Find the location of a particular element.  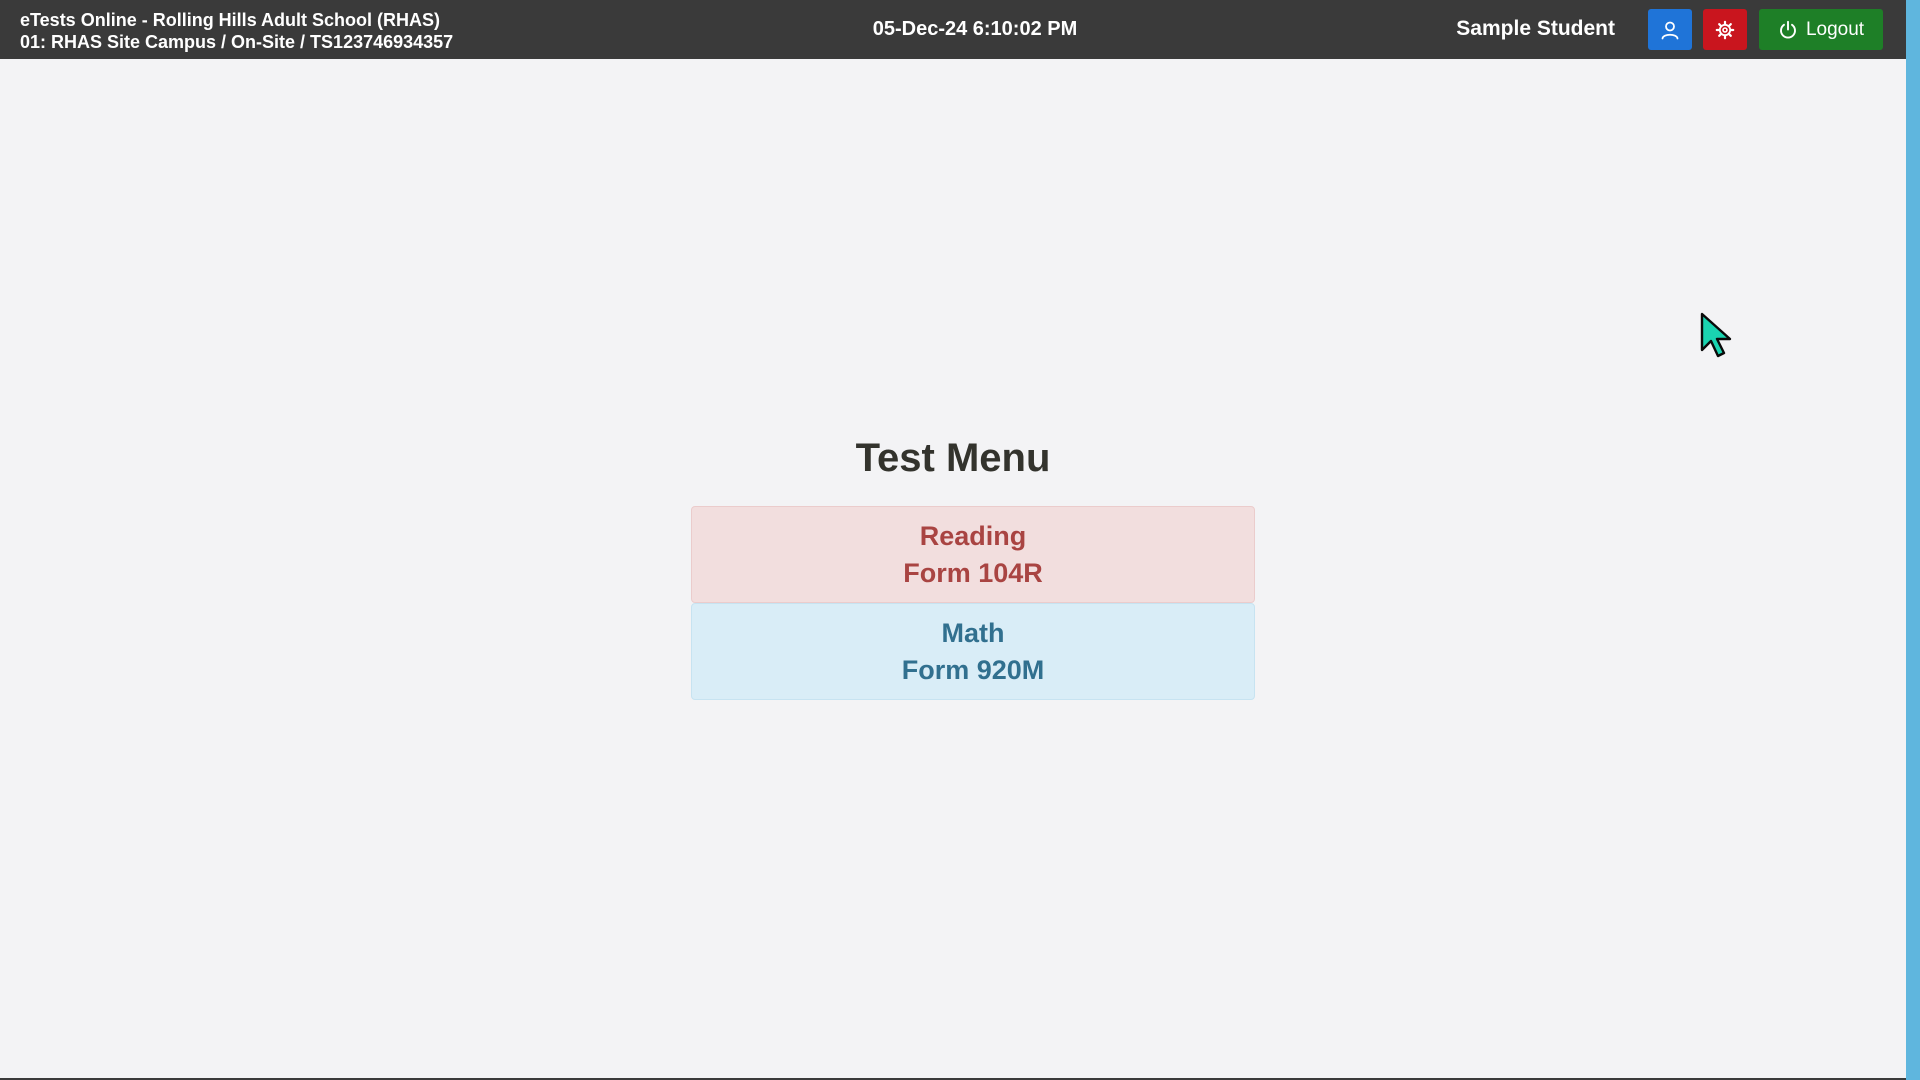

scrollbar is located at coordinates (1913, 540).